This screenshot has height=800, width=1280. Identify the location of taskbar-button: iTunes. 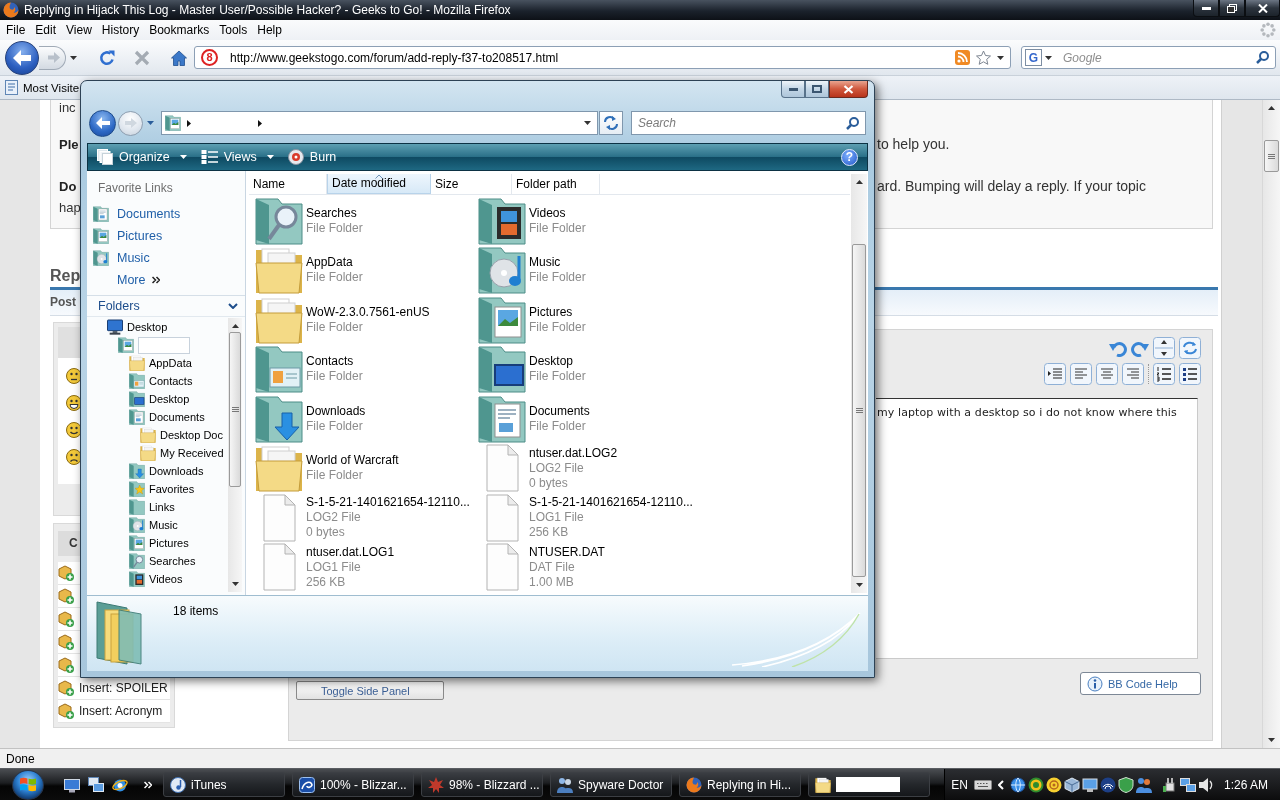
(224, 784).